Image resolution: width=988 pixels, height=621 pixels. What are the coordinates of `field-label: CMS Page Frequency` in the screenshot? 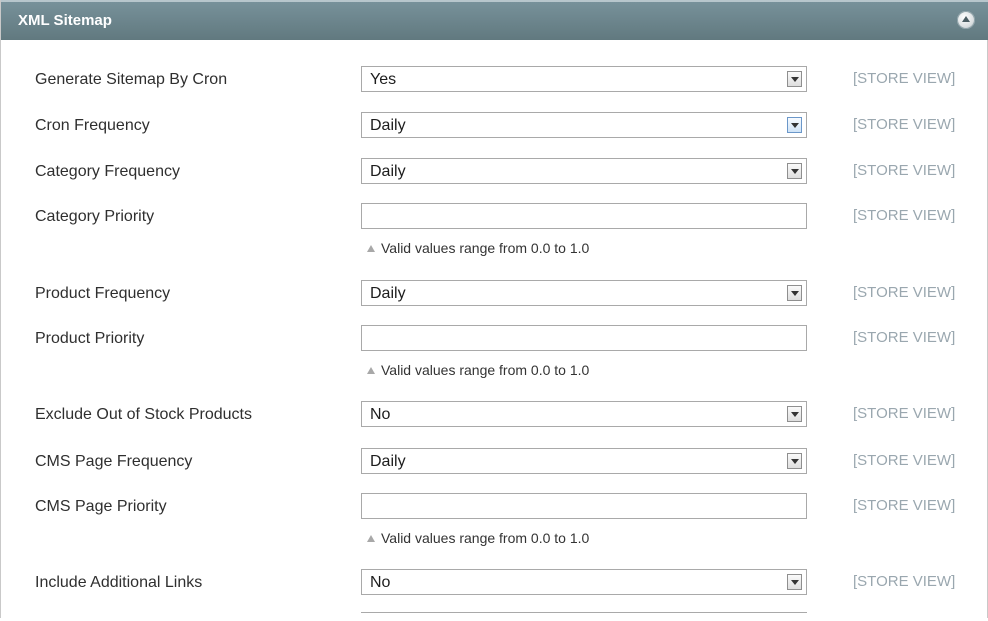 It's located at (114, 461).